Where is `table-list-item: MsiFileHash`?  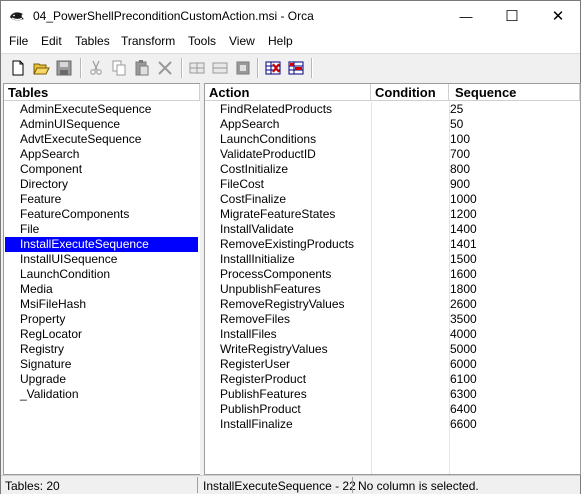 table-list-item: MsiFileHash is located at coordinates (101, 304).